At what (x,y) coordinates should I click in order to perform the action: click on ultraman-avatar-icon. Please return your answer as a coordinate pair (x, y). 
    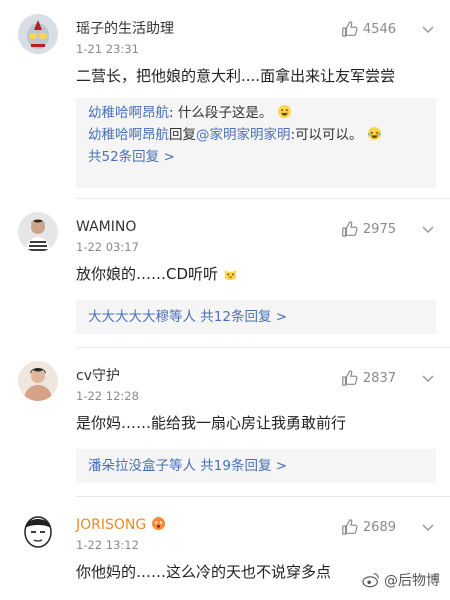
    Looking at the image, I should click on (38, 34).